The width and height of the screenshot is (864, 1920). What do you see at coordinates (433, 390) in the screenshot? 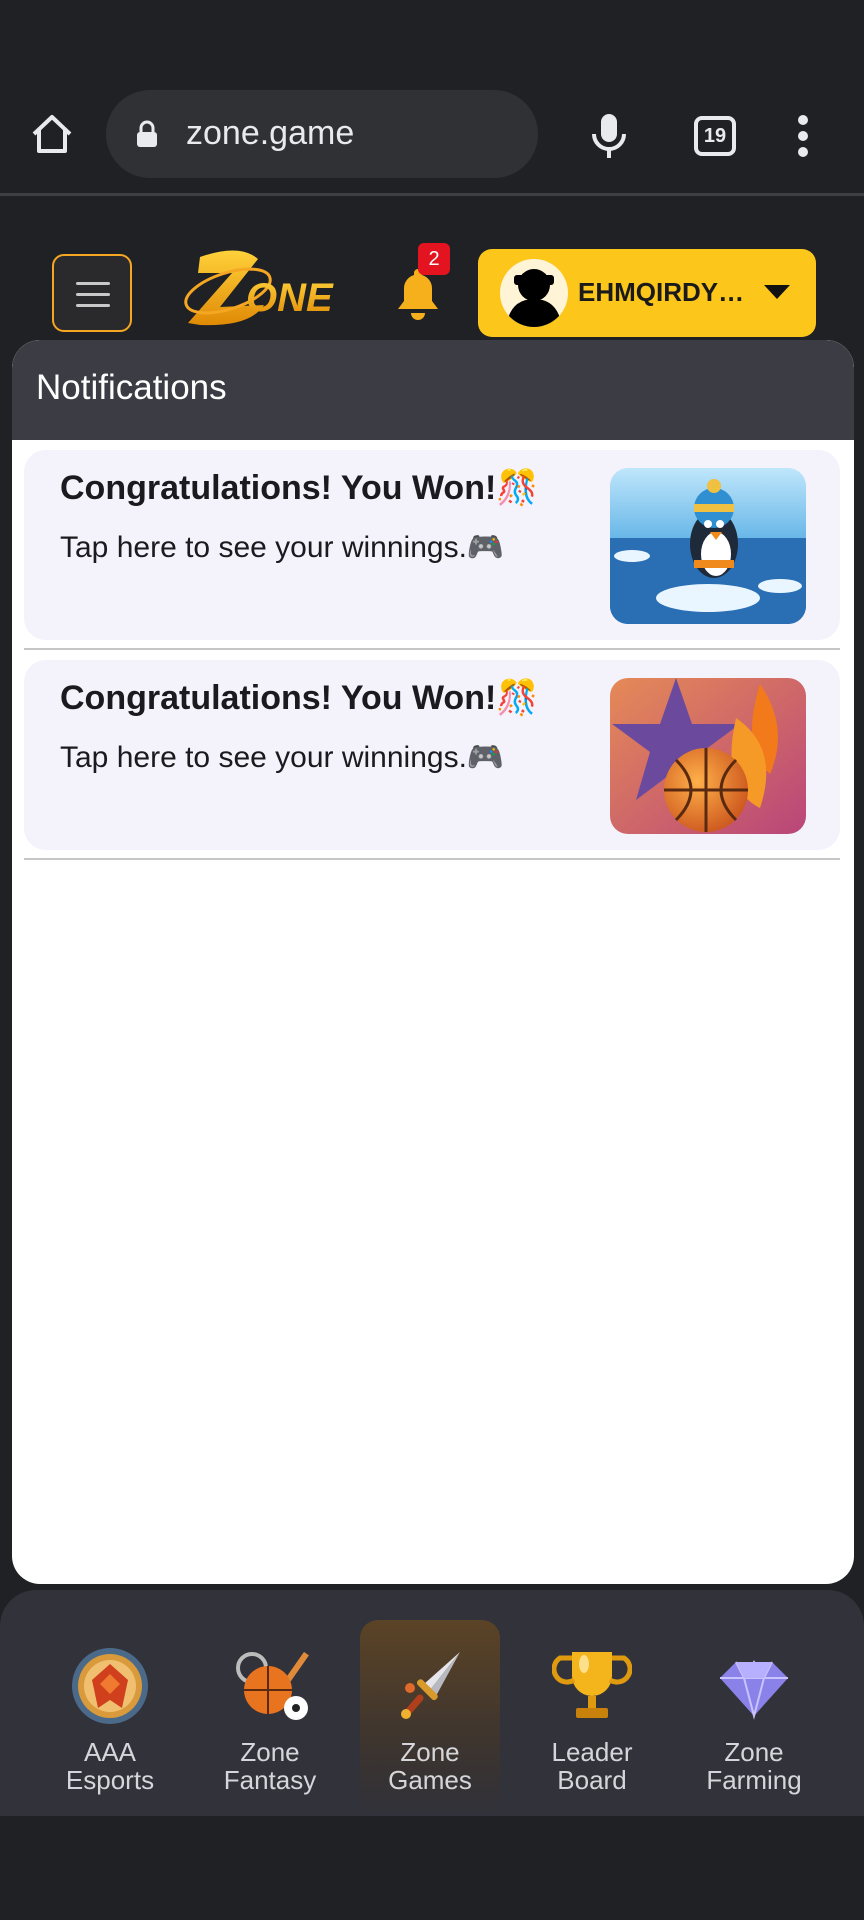
I see `notifications-header: Notifications` at bounding box center [433, 390].